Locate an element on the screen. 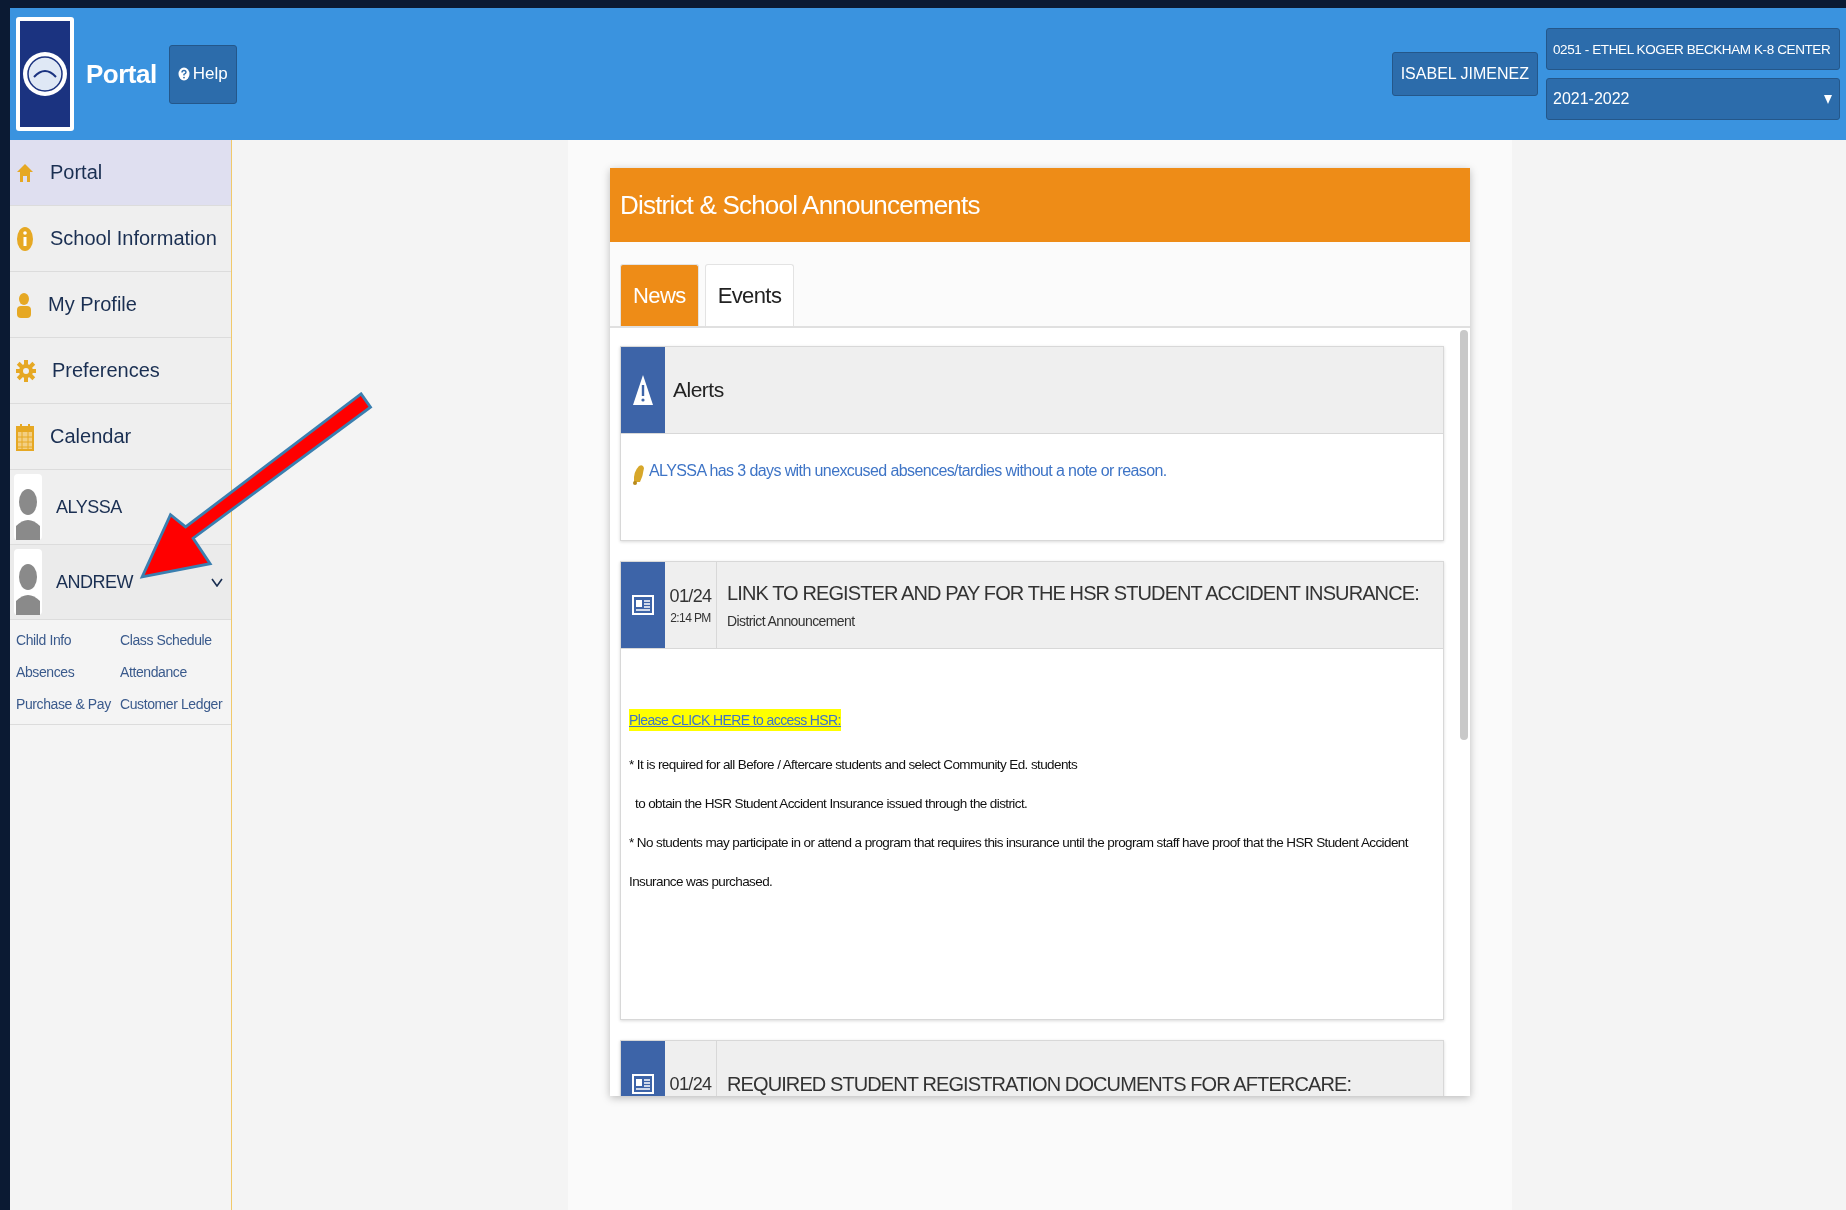 The height and width of the screenshot is (1210, 1846). student-link: Absences is located at coordinates (68, 672).